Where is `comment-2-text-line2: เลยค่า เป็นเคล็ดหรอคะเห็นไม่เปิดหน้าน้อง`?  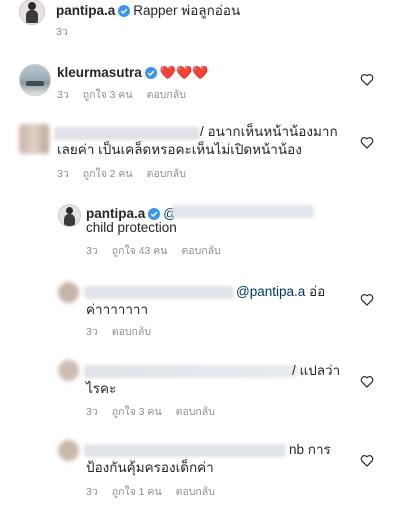 comment-2-text-line2: เลยค่า เป็นเคล็ดหรอคะเห็นไม่เปิดหน้าน้อง is located at coordinates (179, 149).